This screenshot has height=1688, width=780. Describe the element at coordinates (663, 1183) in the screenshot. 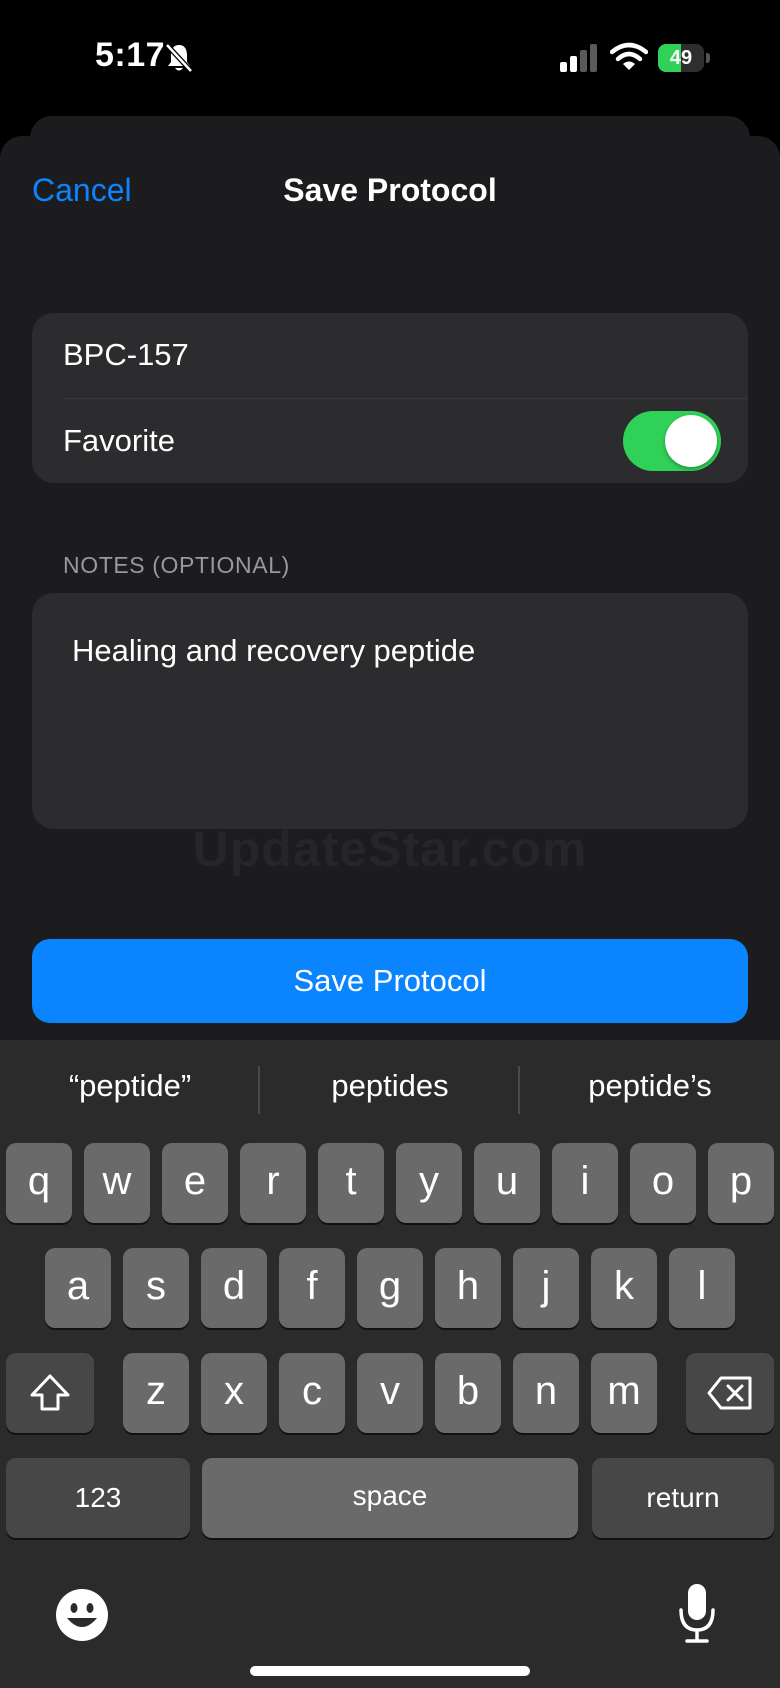

I see `key-o: o` at that location.